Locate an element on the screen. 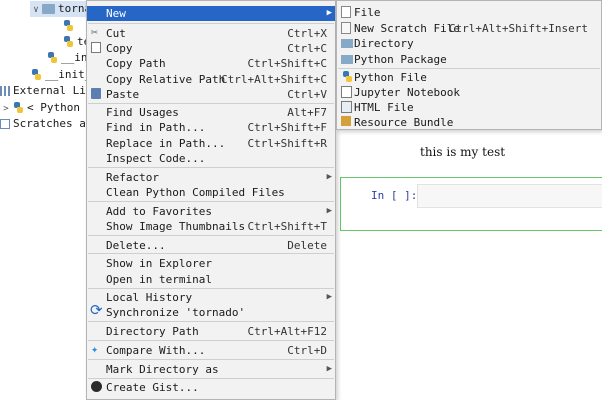  cell-input is located at coordinates (509, 196).